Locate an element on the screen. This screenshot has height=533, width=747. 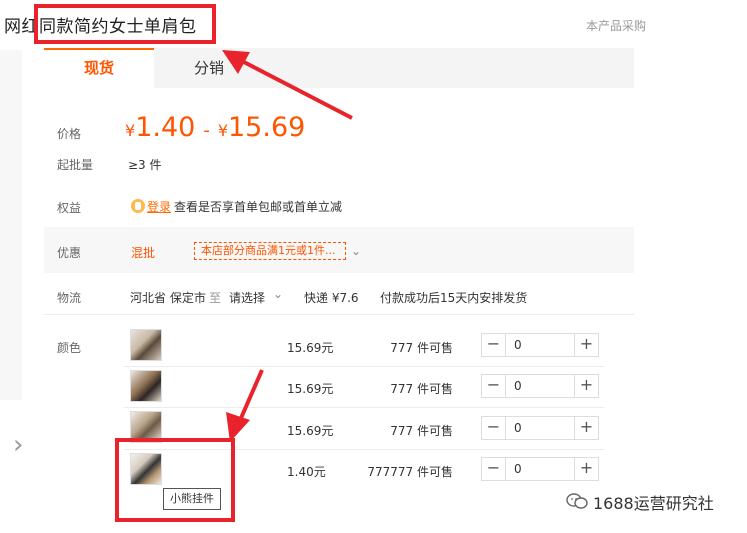
benefits-label: 权益 is located at coordinates (69, 208).